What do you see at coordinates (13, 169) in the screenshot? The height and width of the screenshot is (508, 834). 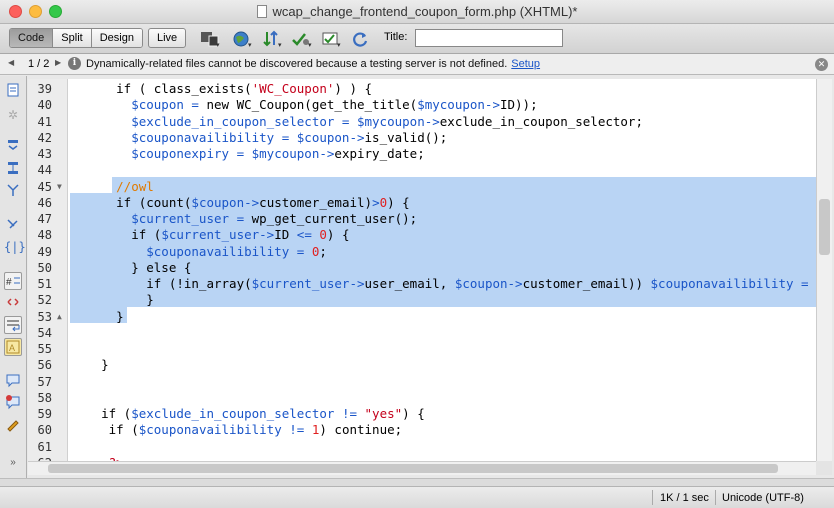 I see `collapse-selection-icon` at bounding box center [13, 169].